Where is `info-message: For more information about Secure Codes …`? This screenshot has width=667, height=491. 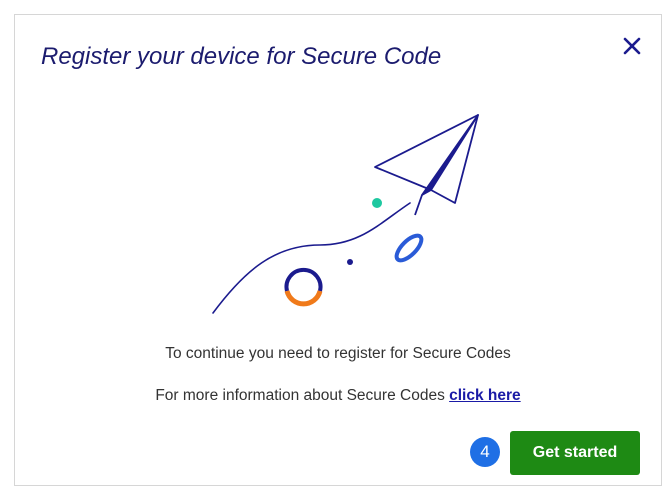
info-message: For more information about Secure Codes … is located at coordinates (338, 396).